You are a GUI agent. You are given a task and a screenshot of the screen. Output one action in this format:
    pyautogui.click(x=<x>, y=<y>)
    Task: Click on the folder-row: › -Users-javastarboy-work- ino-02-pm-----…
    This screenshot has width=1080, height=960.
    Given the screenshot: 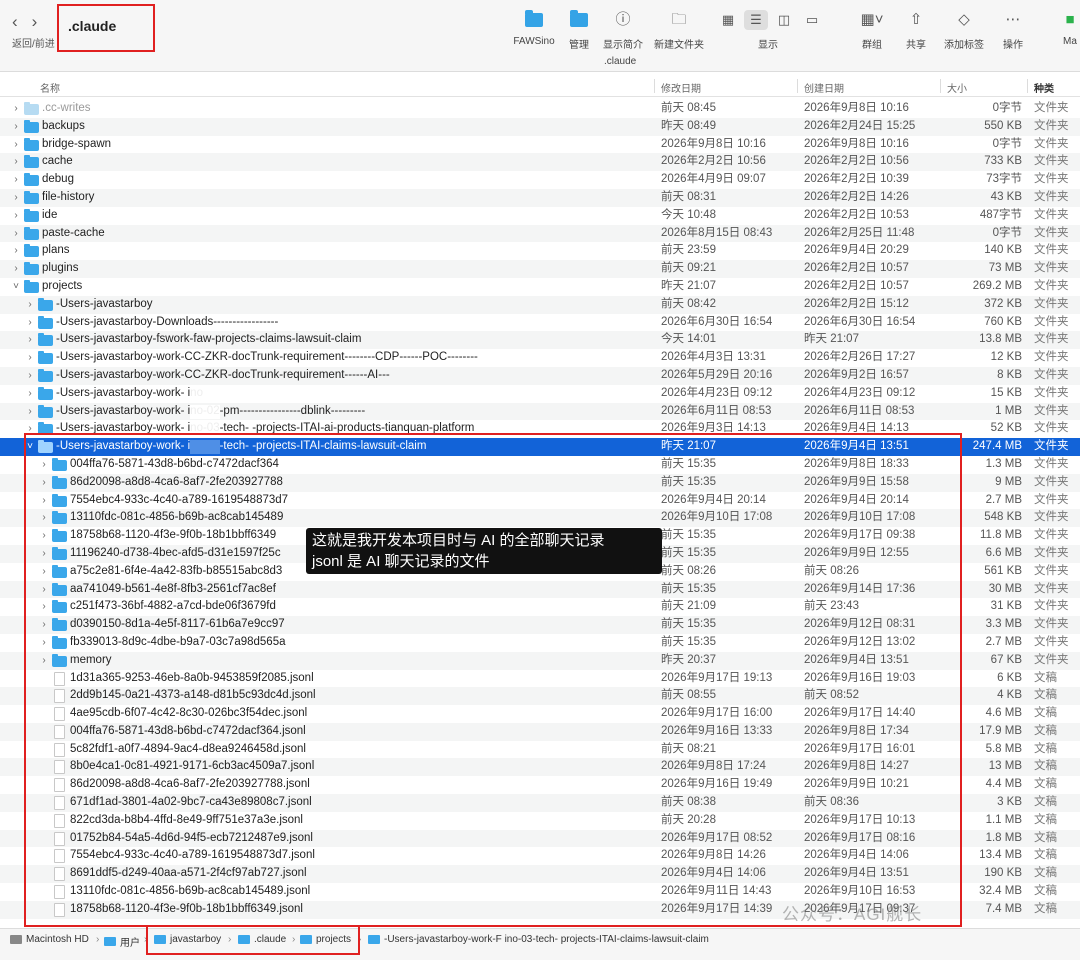 What is the action you would take?
    pyautogui.click(x=540, y=411)
    